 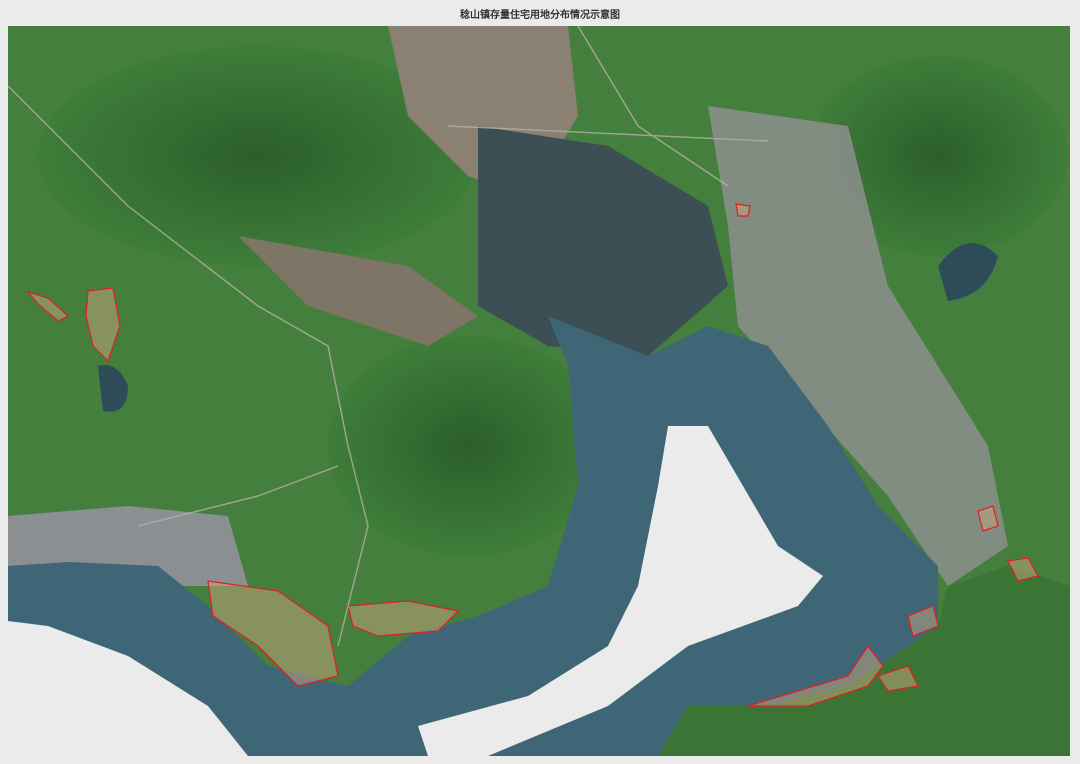 What do you see at coordinates (540, 15) in the screenshot?
I see `map-title: 稔山镇存量住宅用地分布情况示意图` at bounding box center [540, 15].